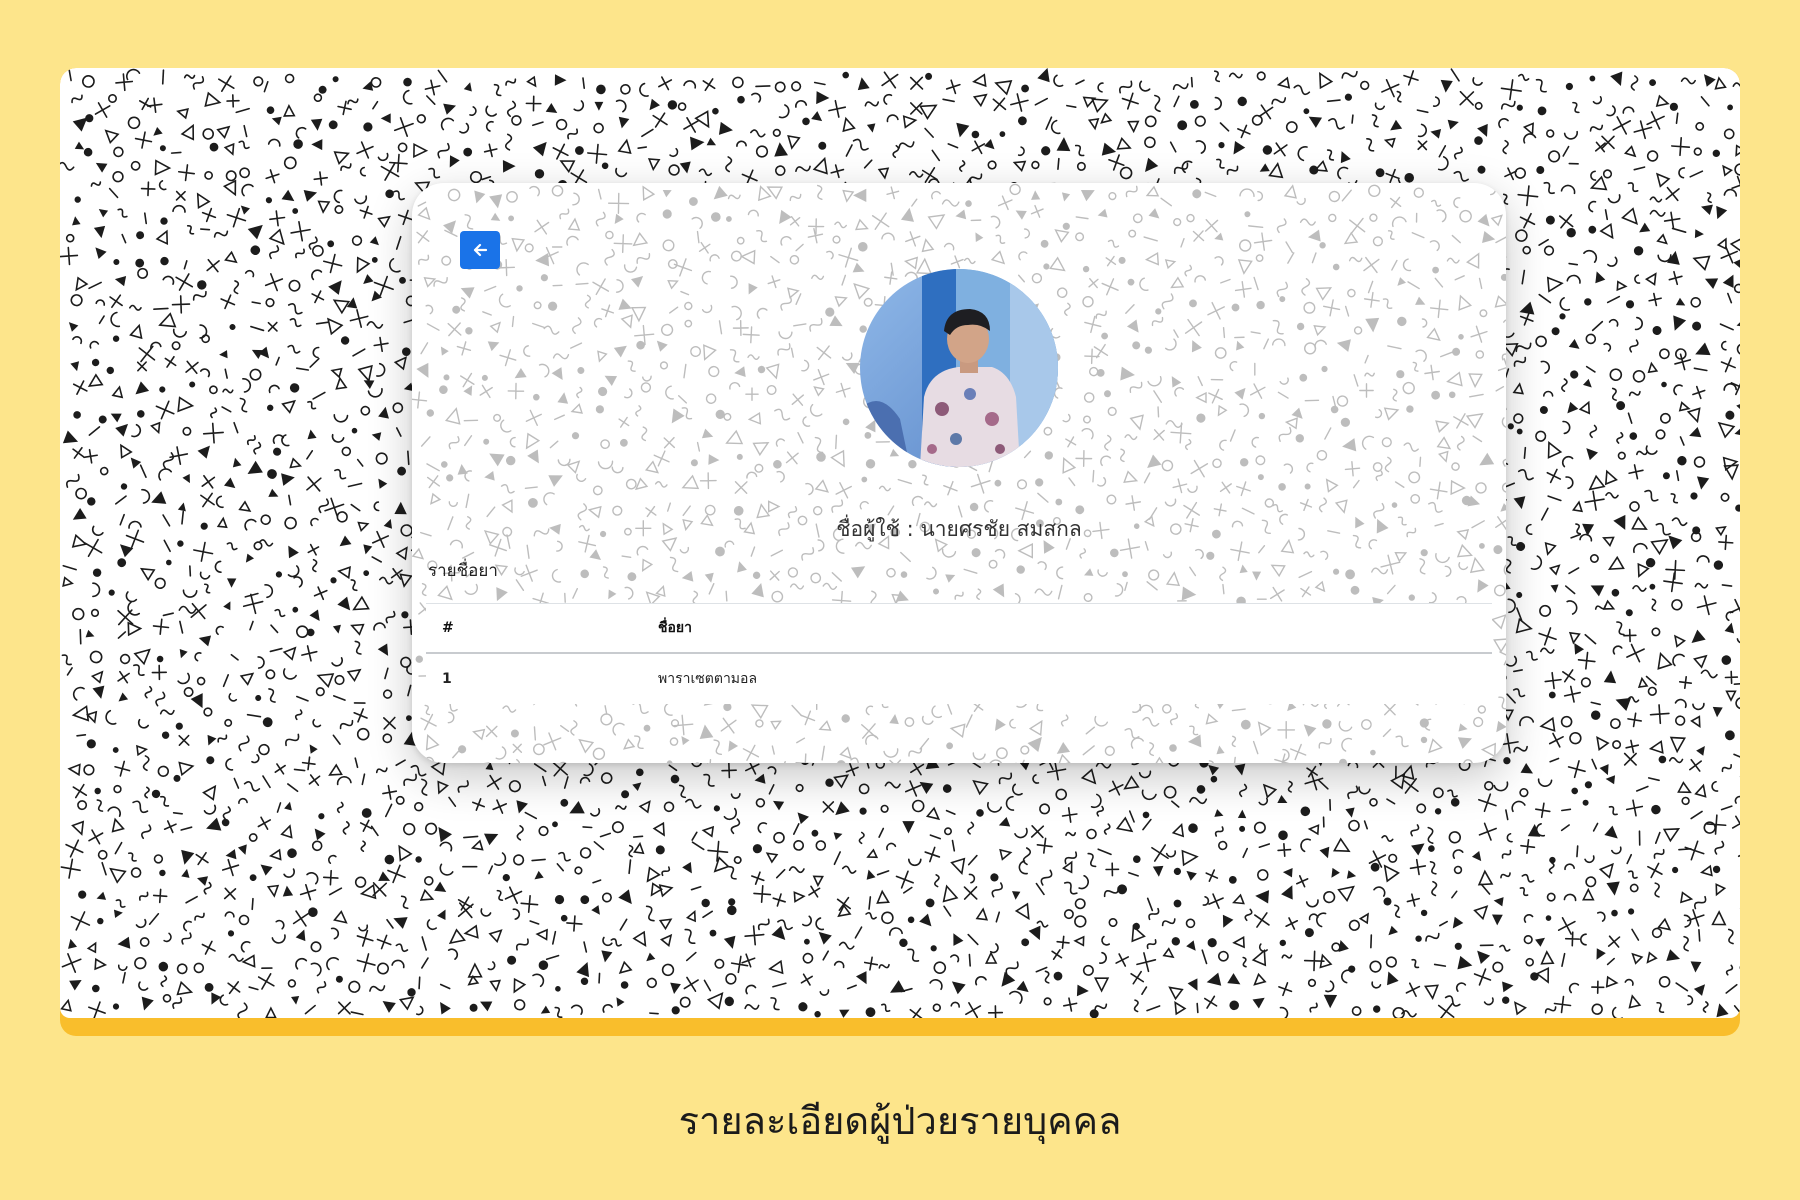  What do you see at coordinates (534, 678) in the screenshot?
I see `row-index: 1` at bounding box center [534, 678].